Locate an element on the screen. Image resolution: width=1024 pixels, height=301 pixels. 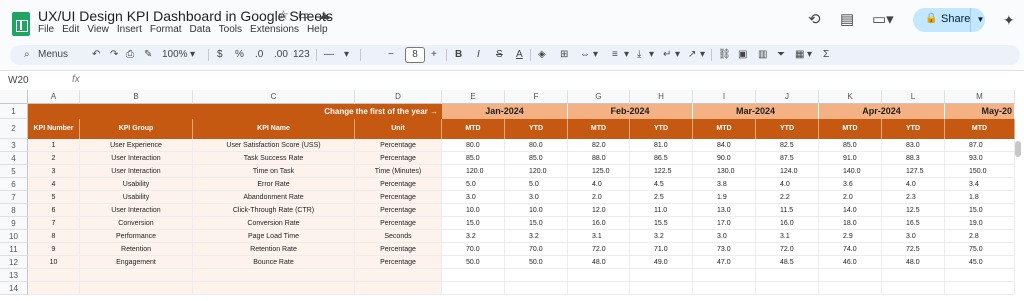
kpi-group-cell: User Experience is located at coordinates (136, 145).